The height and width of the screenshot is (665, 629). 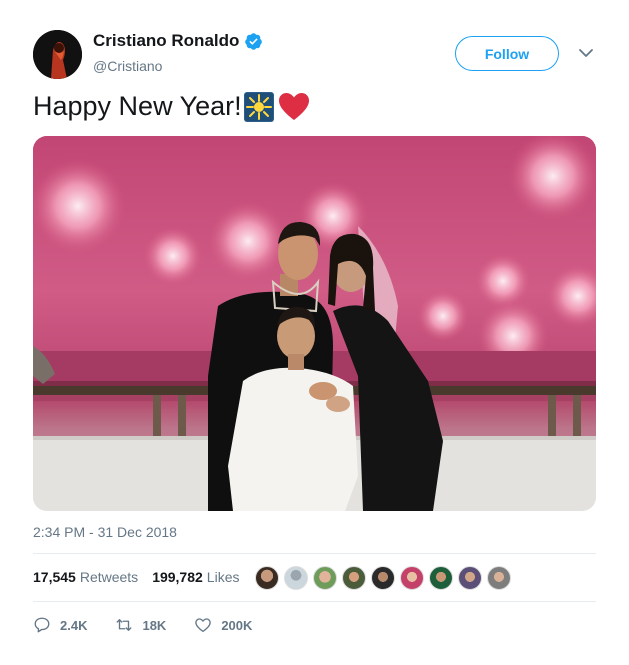 I want to click on red-heart-emoji-icon, so click(x=294, y=107).